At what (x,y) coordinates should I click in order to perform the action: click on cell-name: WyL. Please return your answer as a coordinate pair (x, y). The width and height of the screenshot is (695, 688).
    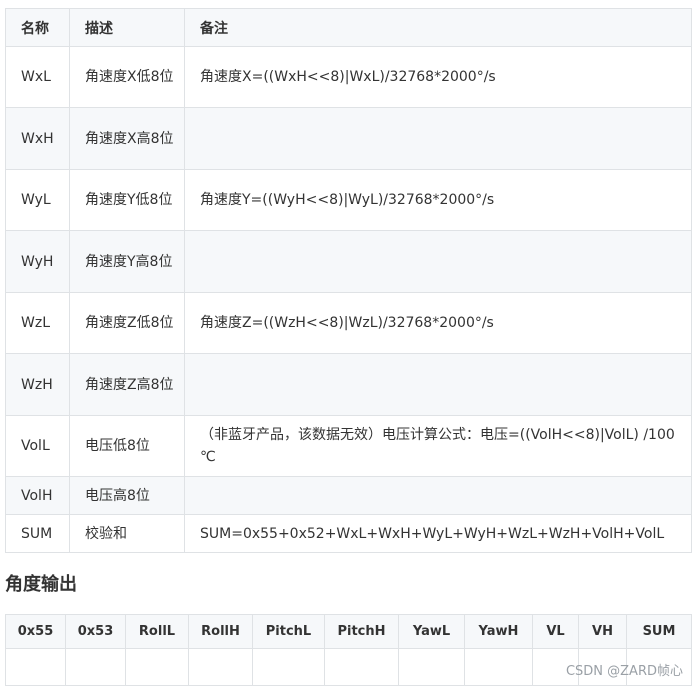
    Looking at the image, I should click on (37, 200).